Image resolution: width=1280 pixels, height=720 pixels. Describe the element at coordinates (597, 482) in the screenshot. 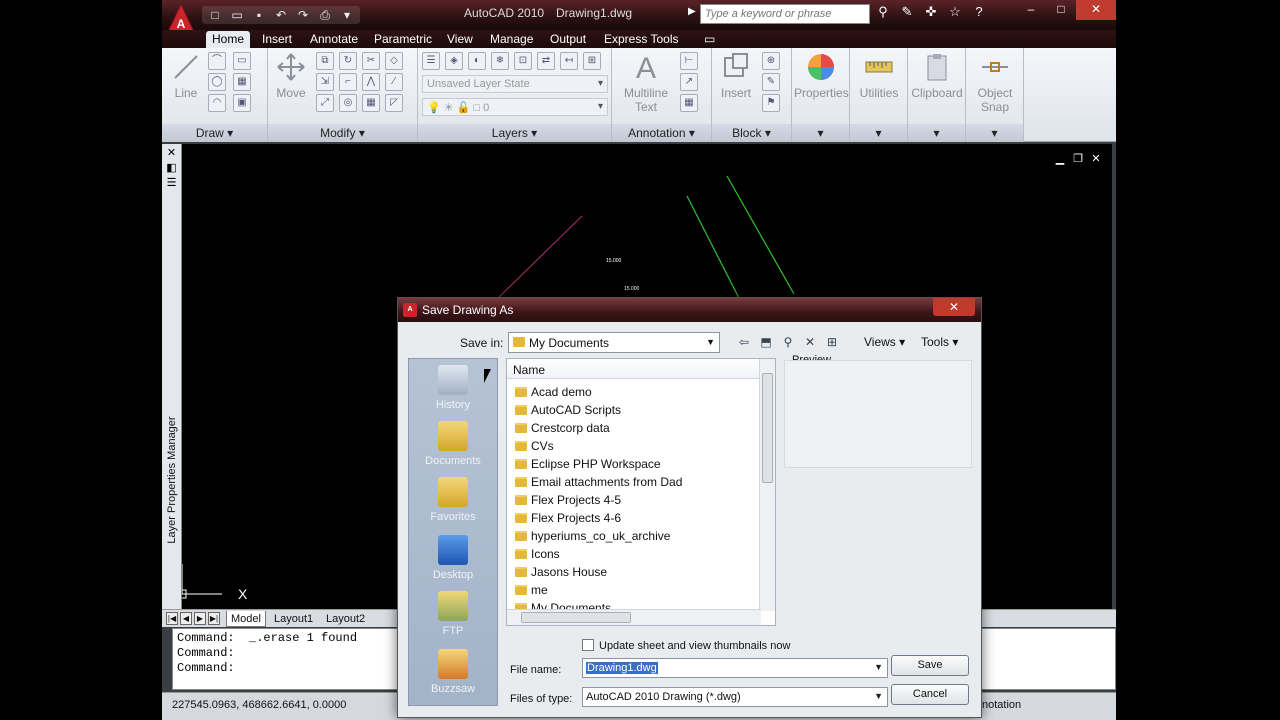

I see `list-item: Email attachments from Dad` at that location.